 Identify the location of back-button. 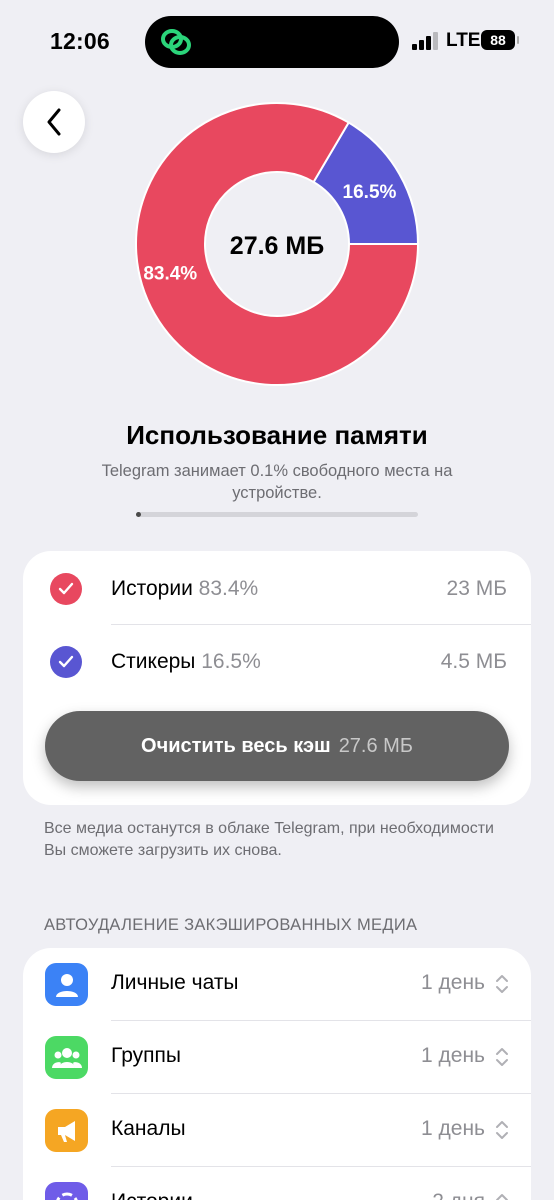
(54, 122).